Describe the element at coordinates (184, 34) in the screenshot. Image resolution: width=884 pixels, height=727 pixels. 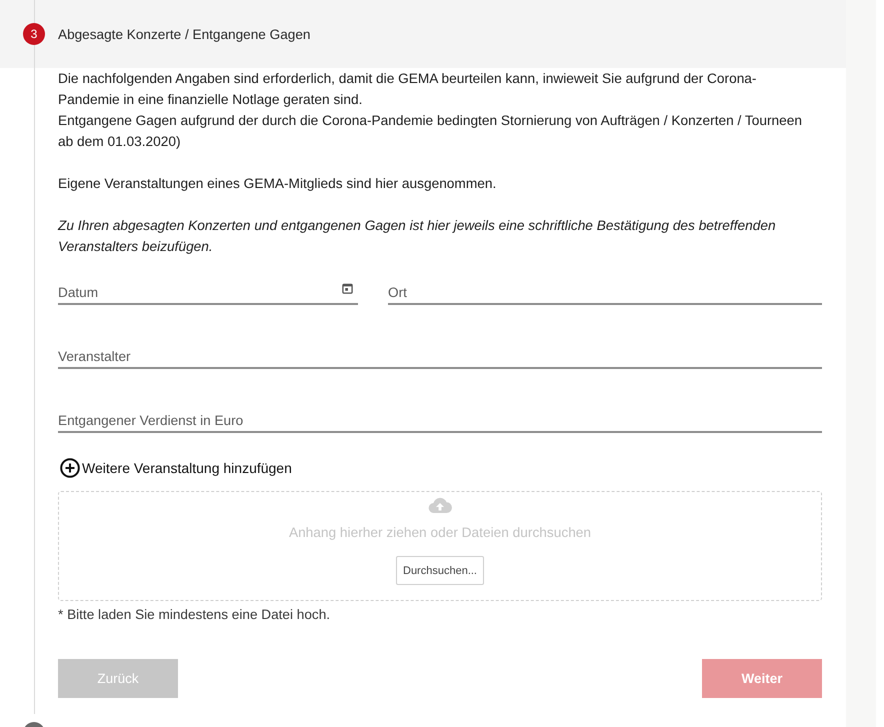
I see `step-title: Abgesagte Konzerte / Entgangene Gagen` at that location.